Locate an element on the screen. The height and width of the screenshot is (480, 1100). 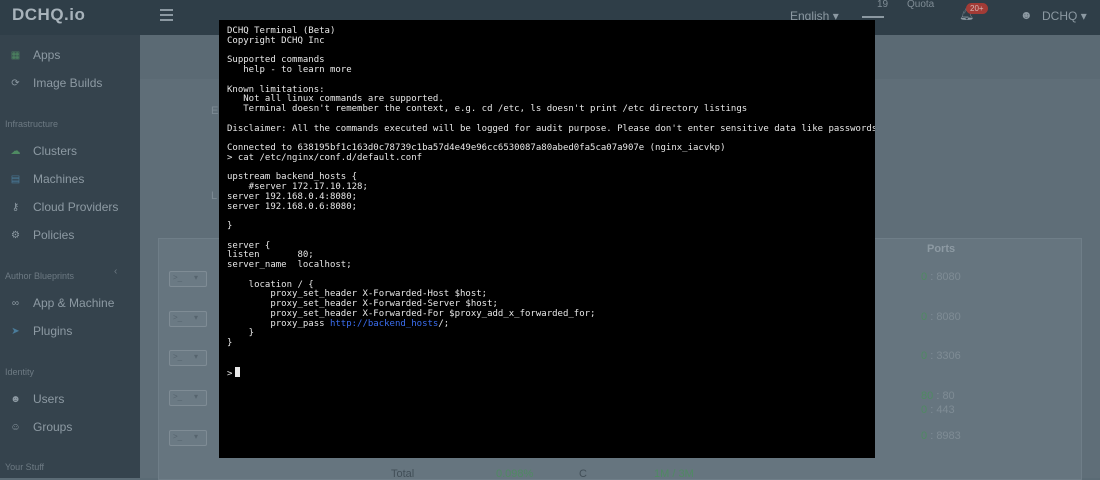
sidebar-item-machines: ▤ Machines is located at coordinates (47, 179).